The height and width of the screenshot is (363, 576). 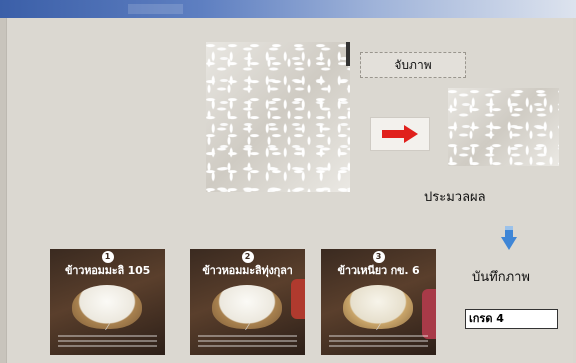 I want to click on image-edge-mark, so click(x=348, y=54).